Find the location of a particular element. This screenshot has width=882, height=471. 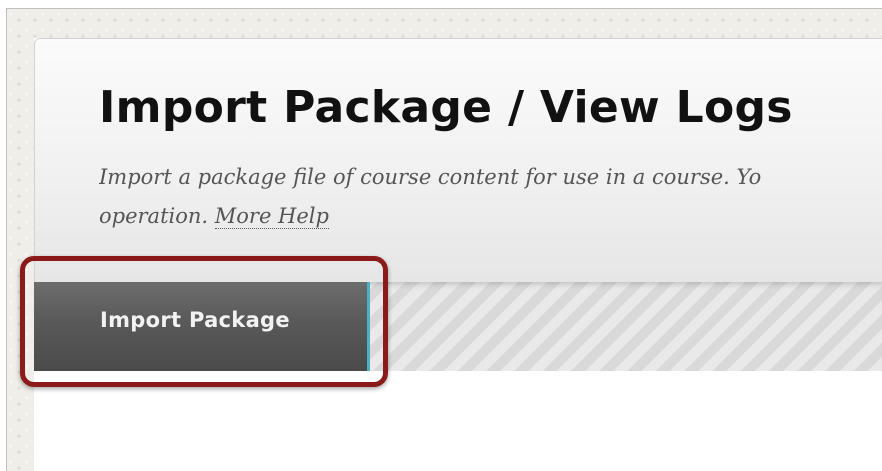

description-text-line-2: operation. is located at coordinates (154, 216).